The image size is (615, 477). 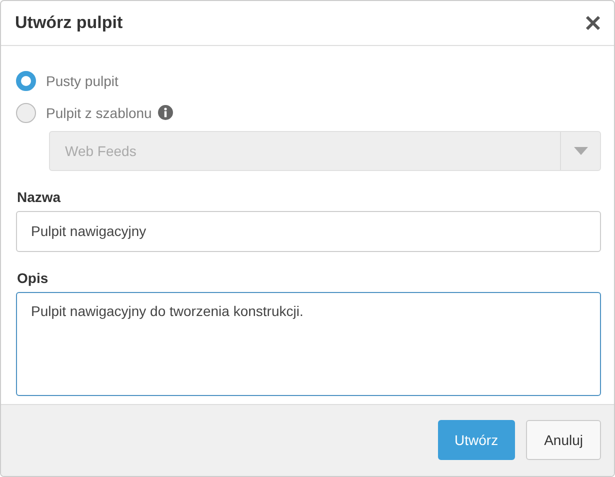 I want to click on radio-label: Pusty pulpit, so click(x=82, y=80).